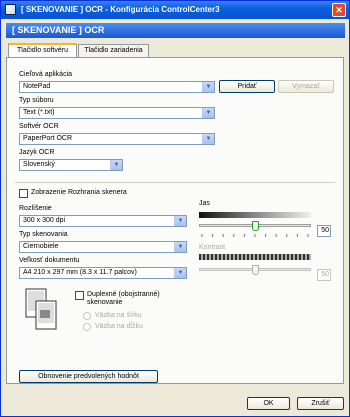 The image size is (350, 417). I want to click on section-banner: [ SKENOVANIE ] OCR, so click(175, 30).